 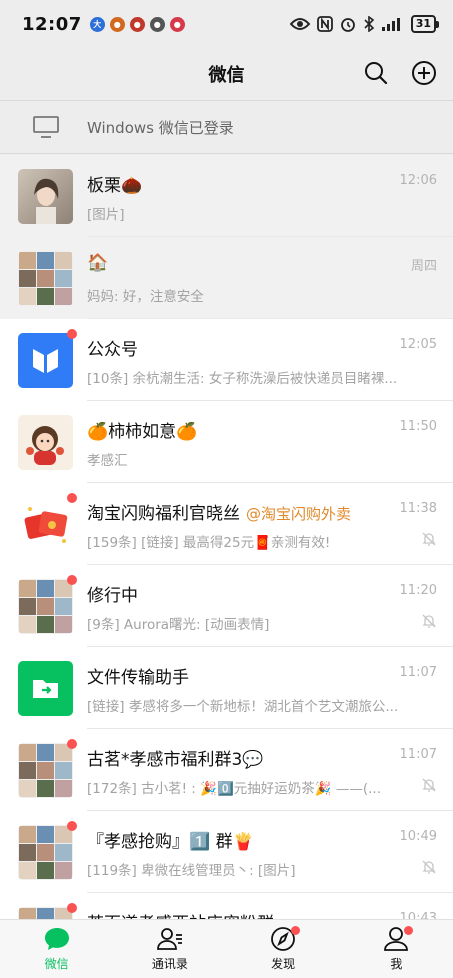 I want to click on status-indicators: 31, so click(x=364, y=24).